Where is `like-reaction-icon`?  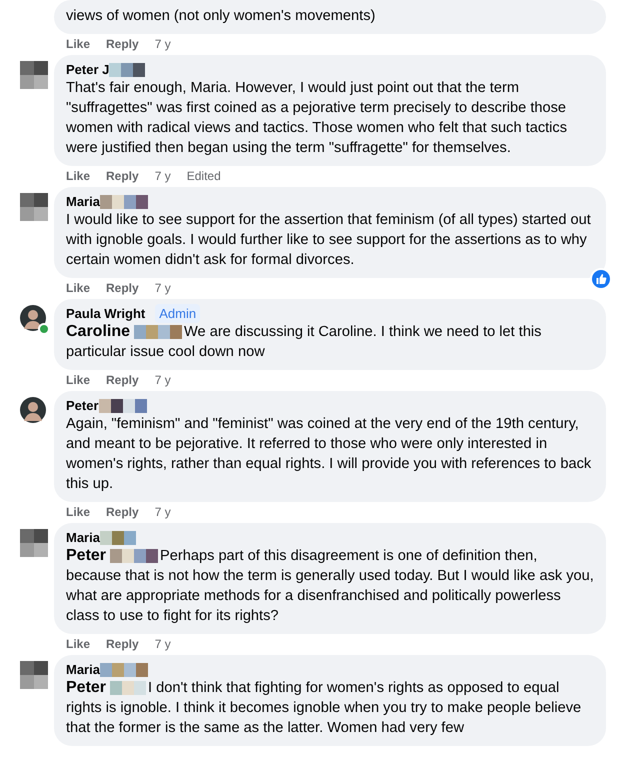
like-reaction-icon is located at coordinates (601, 279).